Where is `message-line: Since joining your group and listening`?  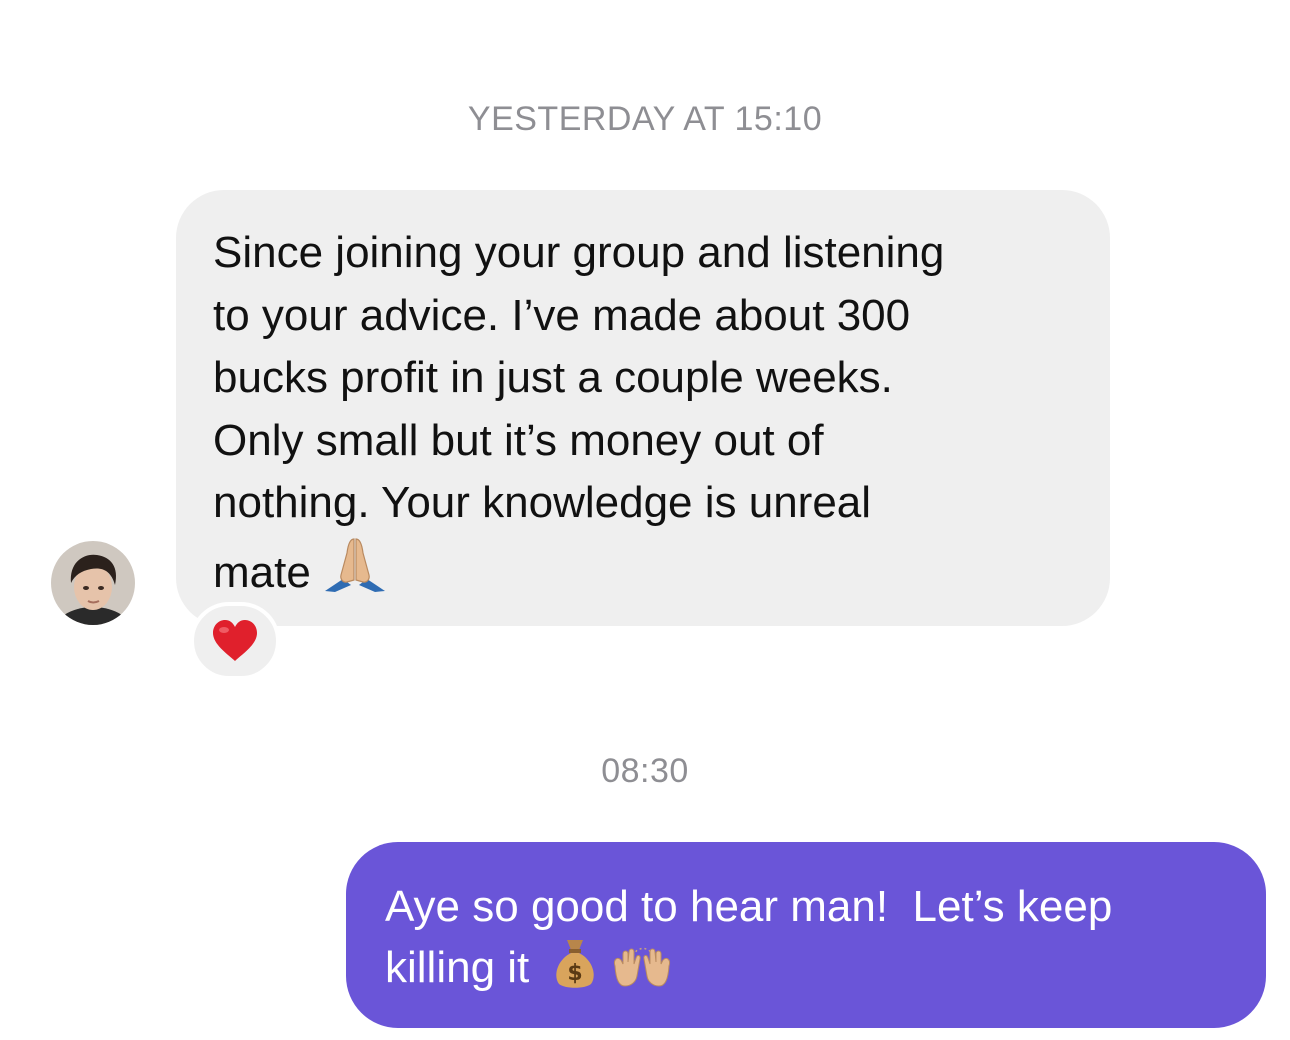 message-line: Since joining your group and listening is located at coordinates (579, 252).